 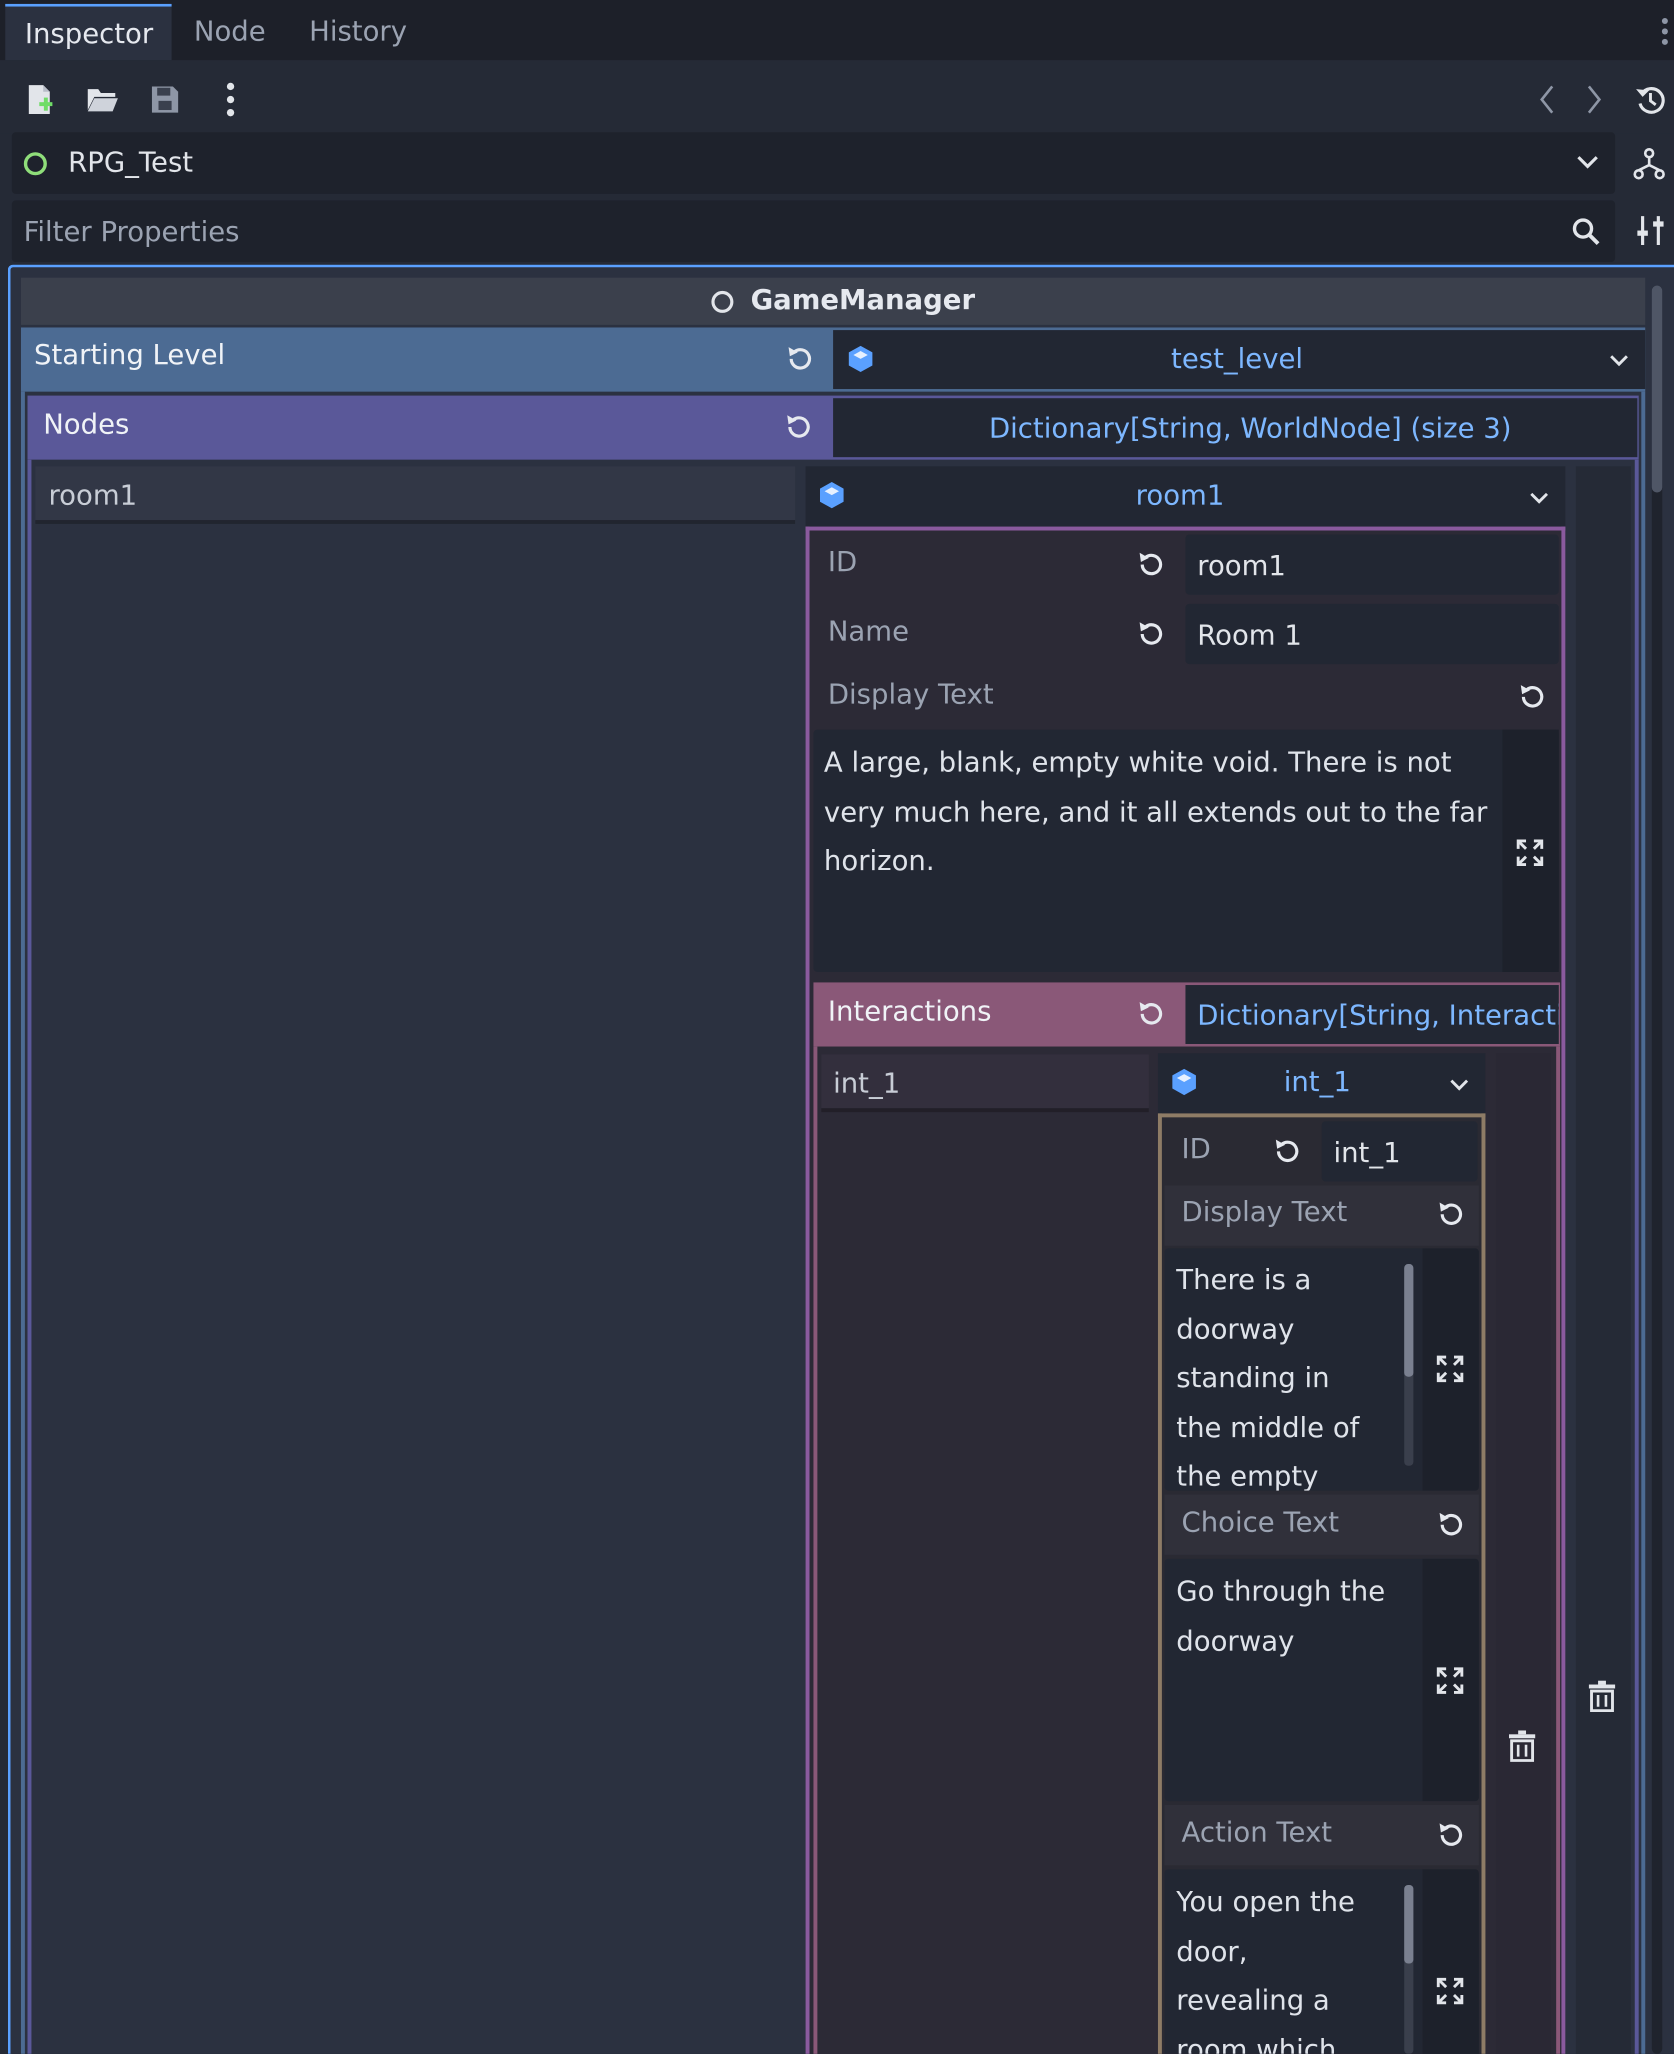 I want to click on toolbar, so click(x=837, y=97).